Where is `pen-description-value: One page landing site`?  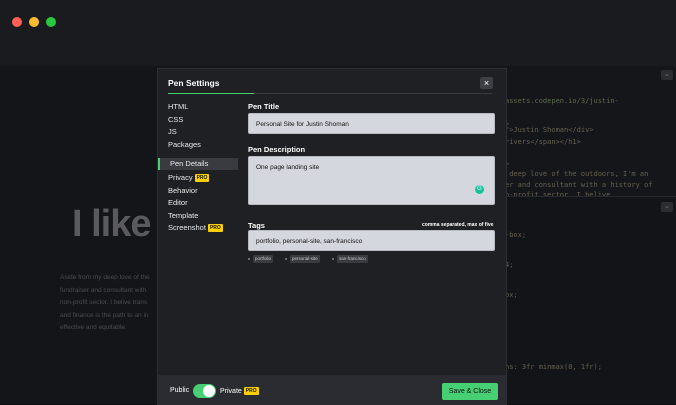
pen-description-value: One page landing site is located at coordinates (288, 167).